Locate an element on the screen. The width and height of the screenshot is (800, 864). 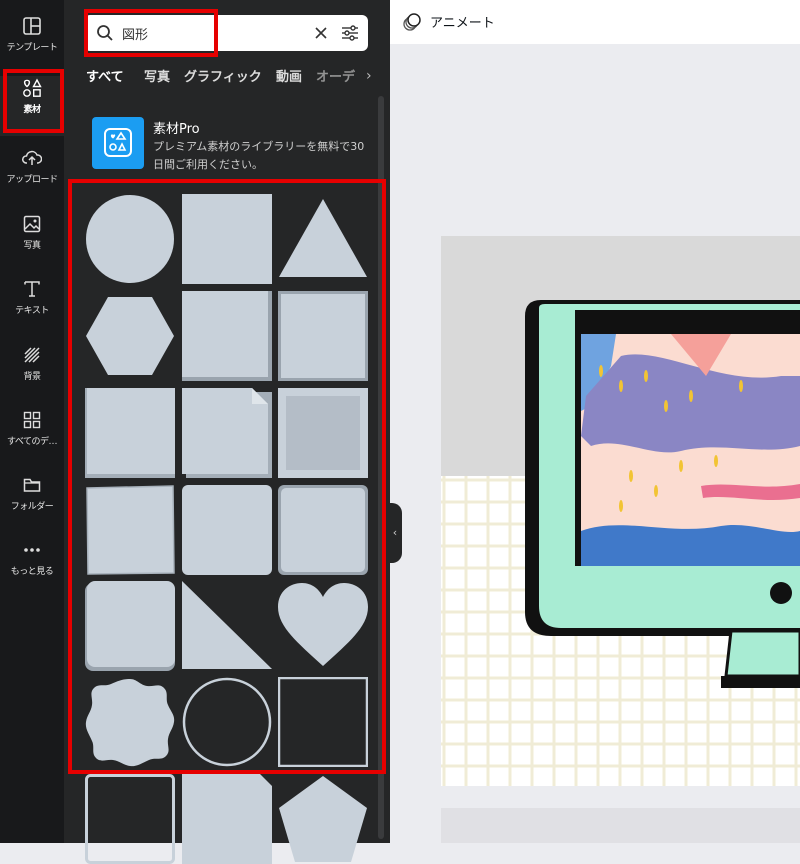
rough-square-shape is located at coordinates (130, 530).